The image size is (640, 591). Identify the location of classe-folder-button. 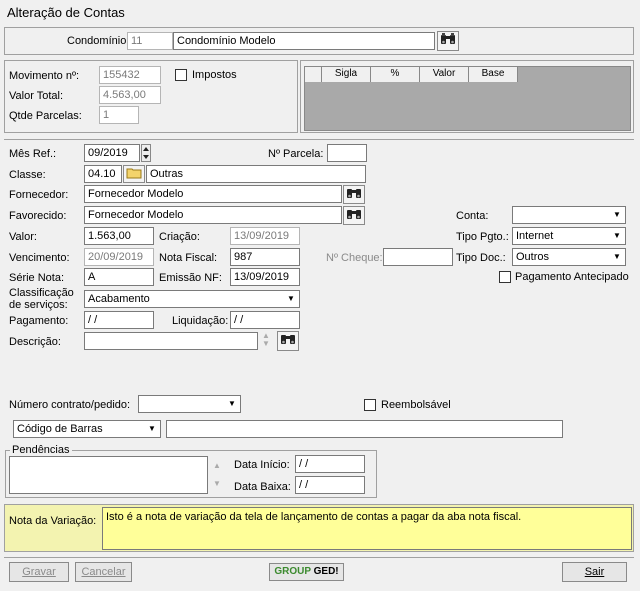
(134, 174).